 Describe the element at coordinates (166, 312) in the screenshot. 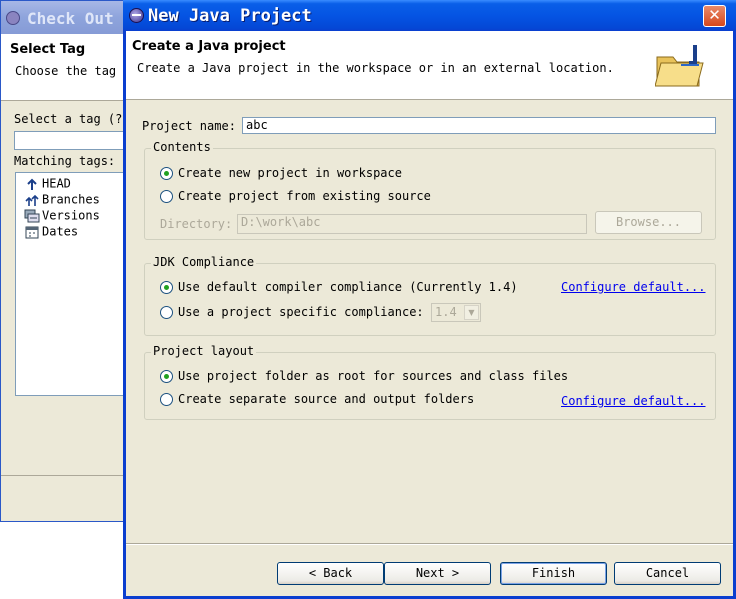

I see `specific-compliance-radio` at that location.